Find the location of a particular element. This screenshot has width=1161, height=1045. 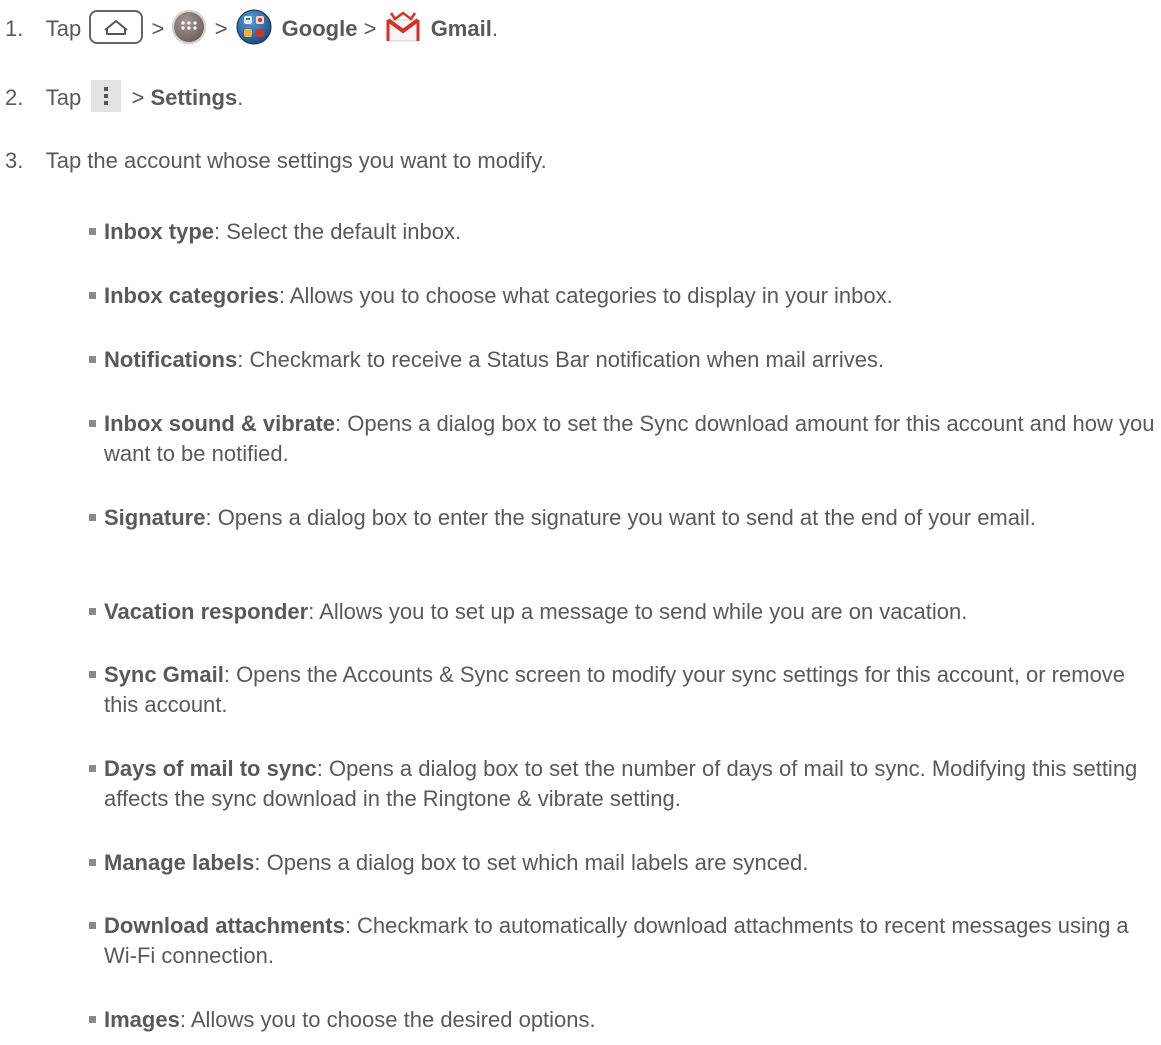

step-2: 2. Tap > Settings. is located at coordinates (122, 97).